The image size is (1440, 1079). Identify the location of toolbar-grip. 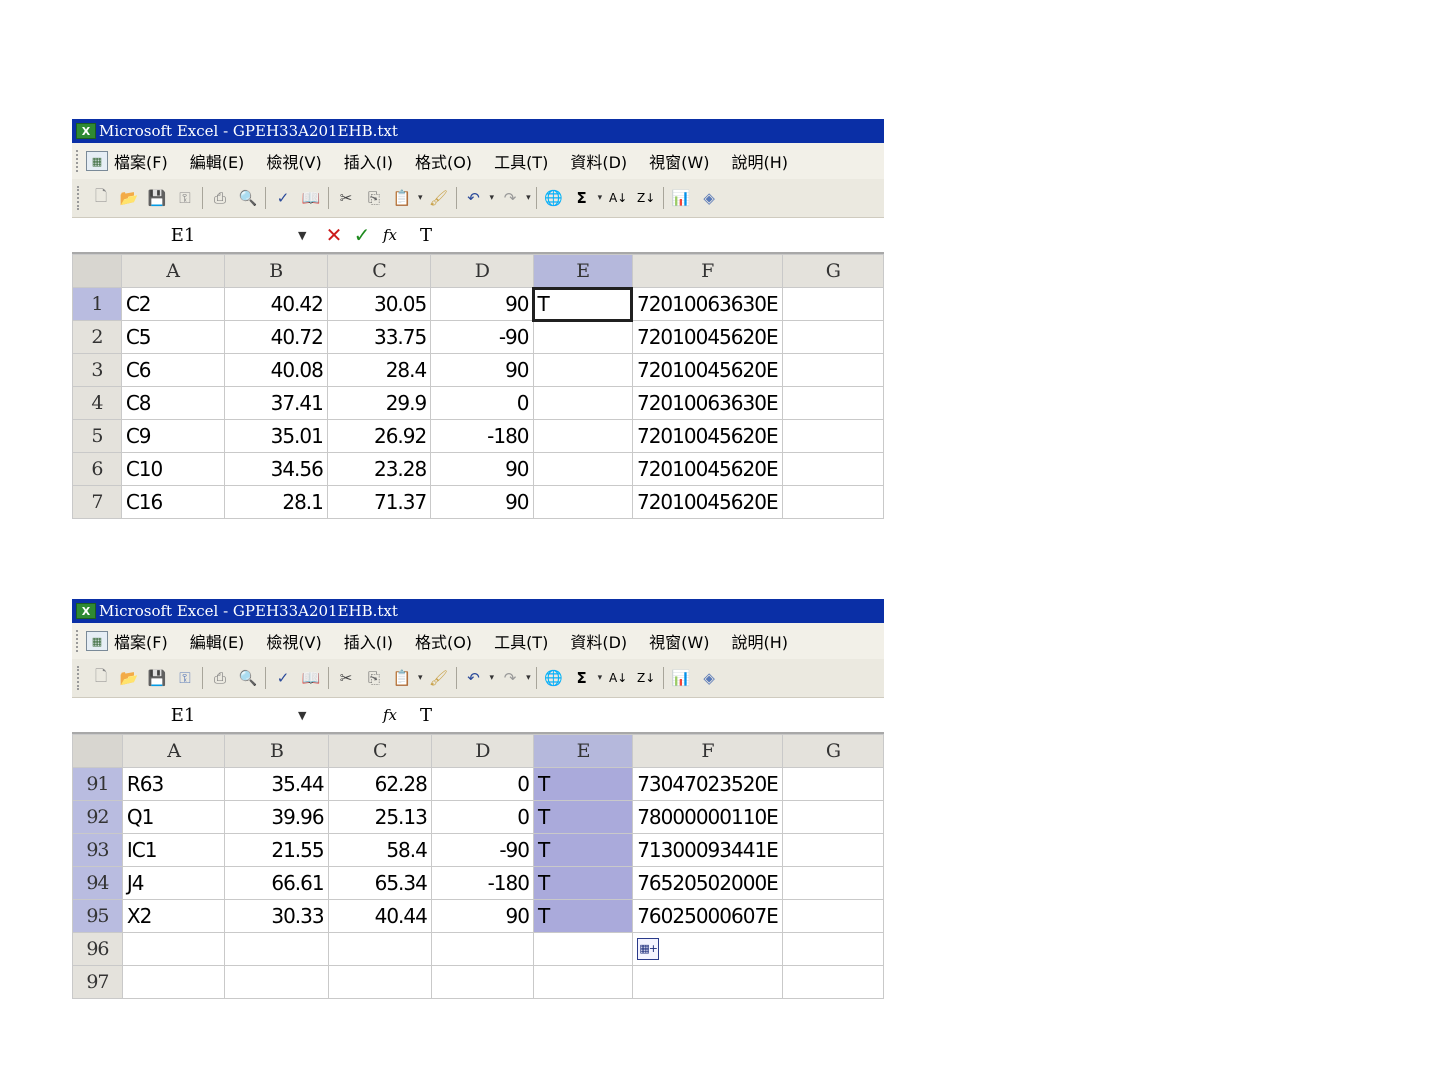
(80, 198).